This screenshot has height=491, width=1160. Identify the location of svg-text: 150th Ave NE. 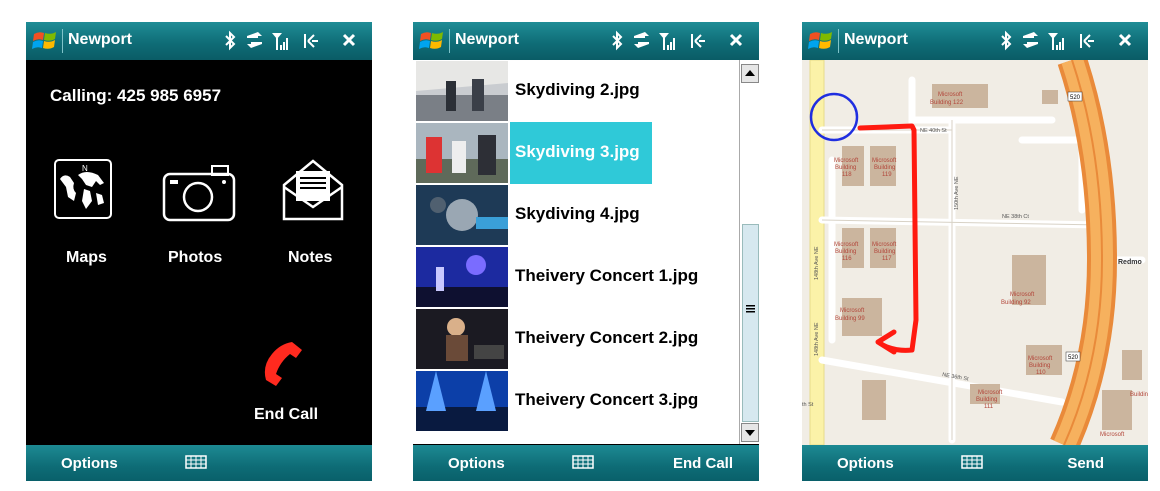
(957, 193).